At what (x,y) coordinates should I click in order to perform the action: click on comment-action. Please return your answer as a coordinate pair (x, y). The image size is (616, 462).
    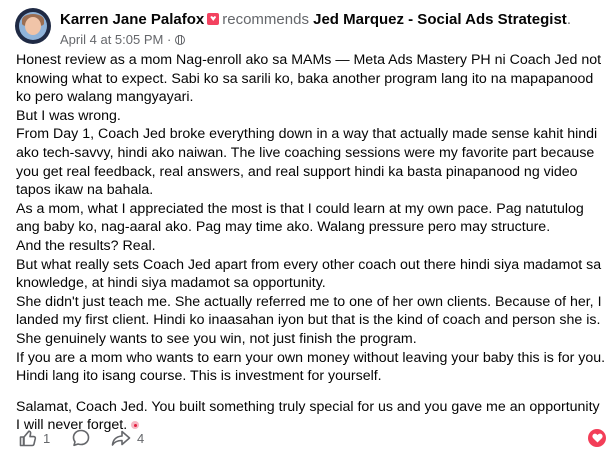
    Looking at the image, I should click on (81, 438).